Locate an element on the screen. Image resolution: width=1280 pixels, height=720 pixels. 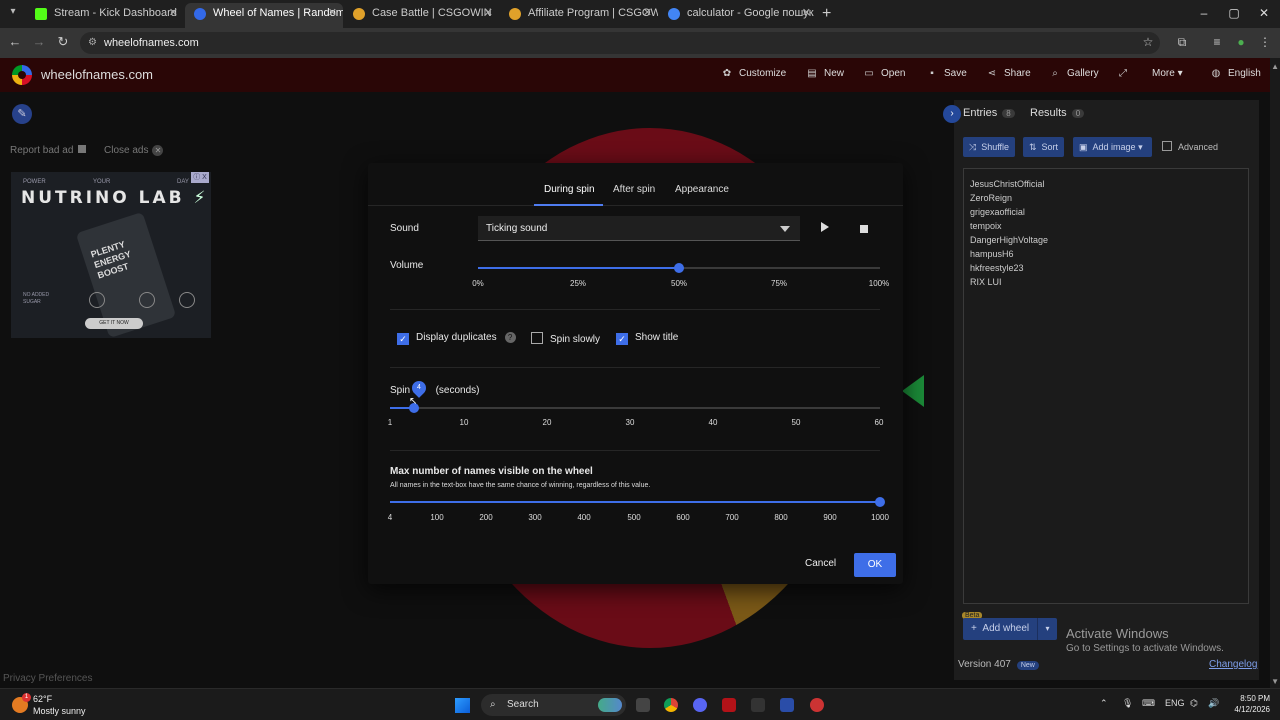
tab-during-spin: During spin is located at coordinates (569, 189).